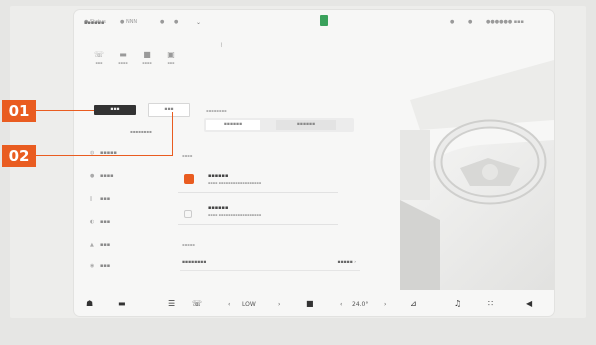 The width and height of the screenshot is (596, 345). I want to click on row-caption: ▪▪▪▪▪, so click(188, 244).